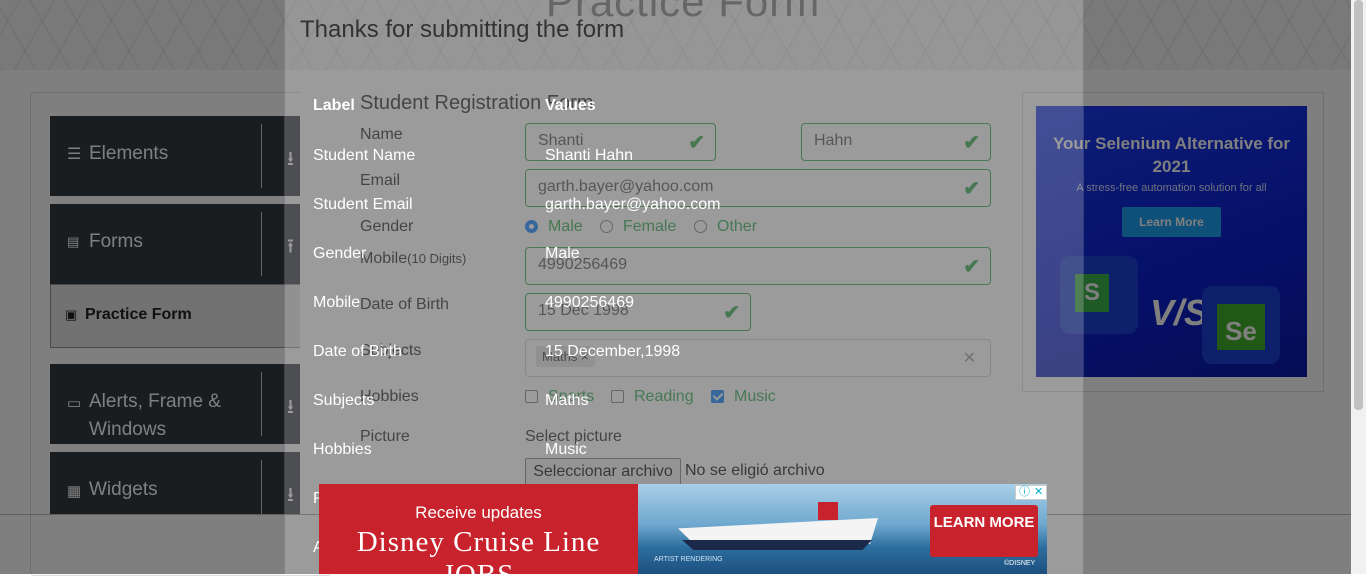 Image resolution: width=1366 pixels, height=576 pixels. I want to click on table-cell-value: garth.bayer@yahoo.com, so click(633, 204).